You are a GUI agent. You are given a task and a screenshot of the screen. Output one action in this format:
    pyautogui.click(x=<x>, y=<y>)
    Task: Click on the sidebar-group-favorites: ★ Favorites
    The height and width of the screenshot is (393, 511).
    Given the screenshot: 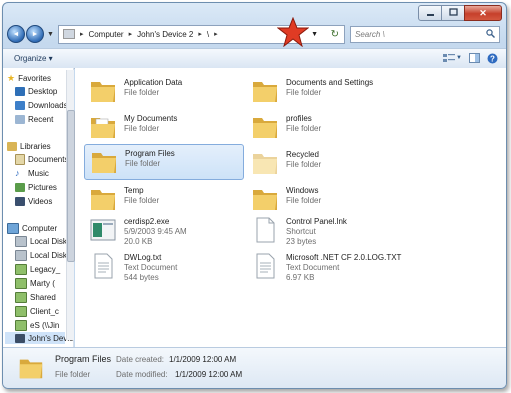 What is the action you would take?
    pyautogui.click(x=29, y=78)
    